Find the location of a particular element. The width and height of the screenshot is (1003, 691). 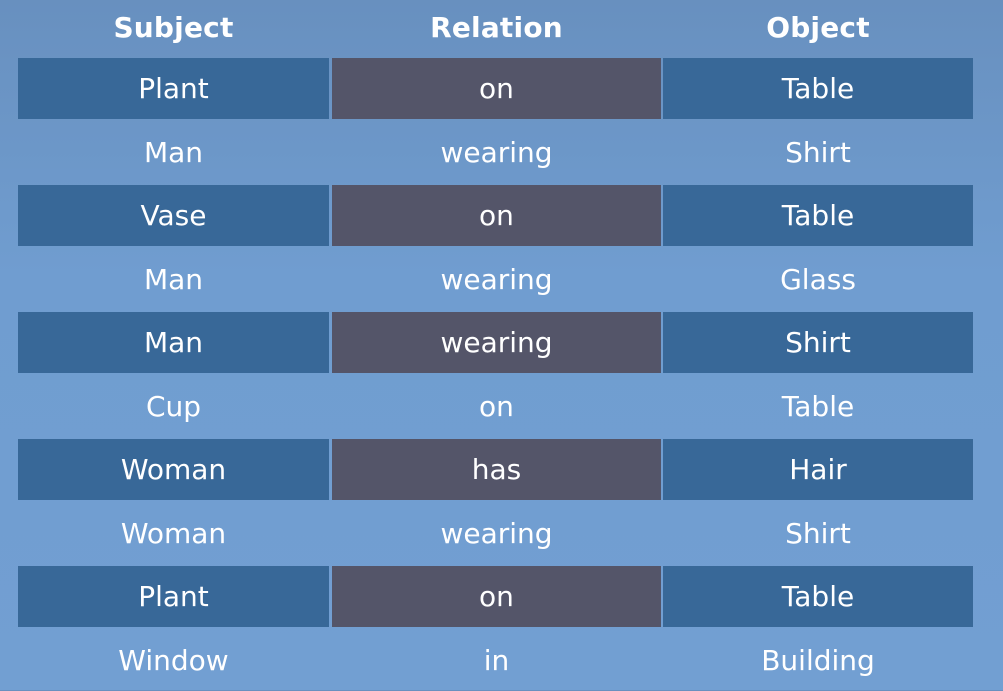

object-cell: Building is located at coordinates (818, 660).